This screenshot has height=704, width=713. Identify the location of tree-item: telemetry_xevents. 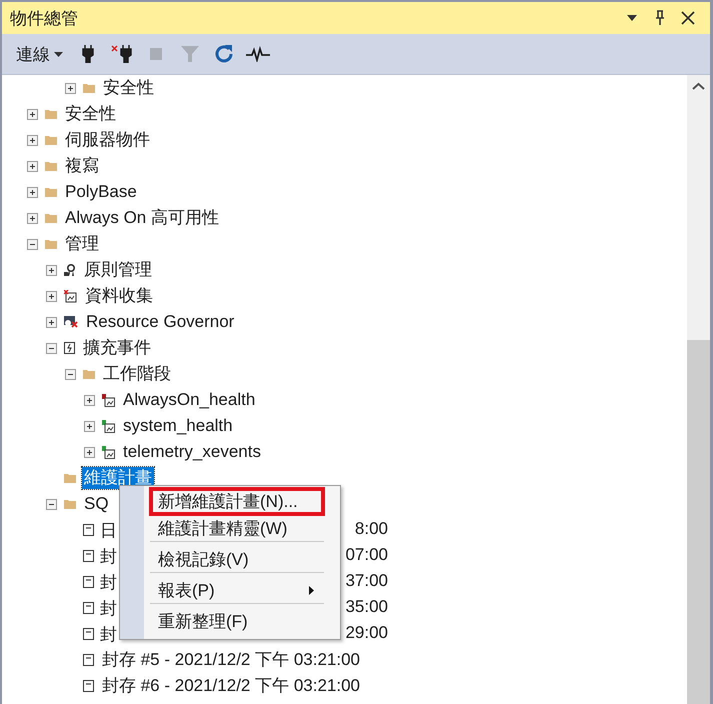
(192, 452).